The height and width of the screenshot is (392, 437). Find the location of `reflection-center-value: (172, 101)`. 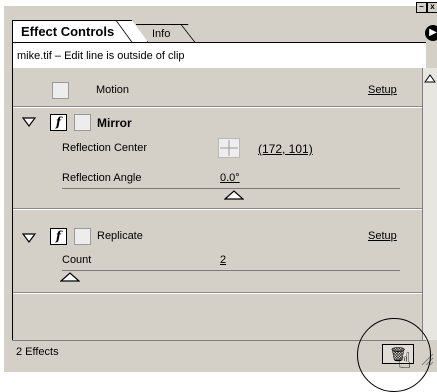

reflection-center-value: (172, 101) is located at coordinates (285, 149).